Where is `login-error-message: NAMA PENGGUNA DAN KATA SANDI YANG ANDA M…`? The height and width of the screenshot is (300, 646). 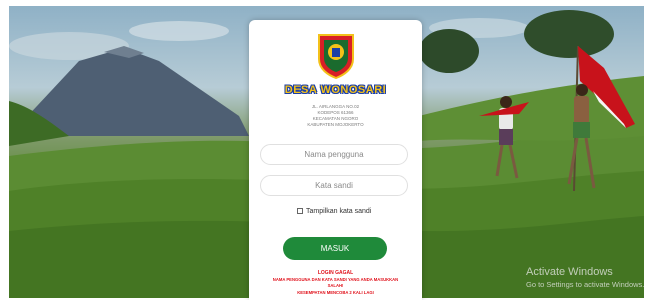
login-error-message: NAMA PENGGUNA DAN KATA SANDI YANG ANDA M… is located at coordinates (335, 279).